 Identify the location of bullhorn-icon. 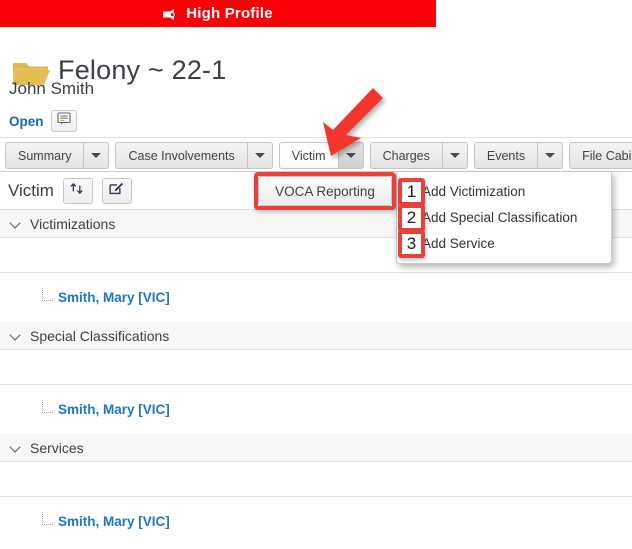
(171, 14).